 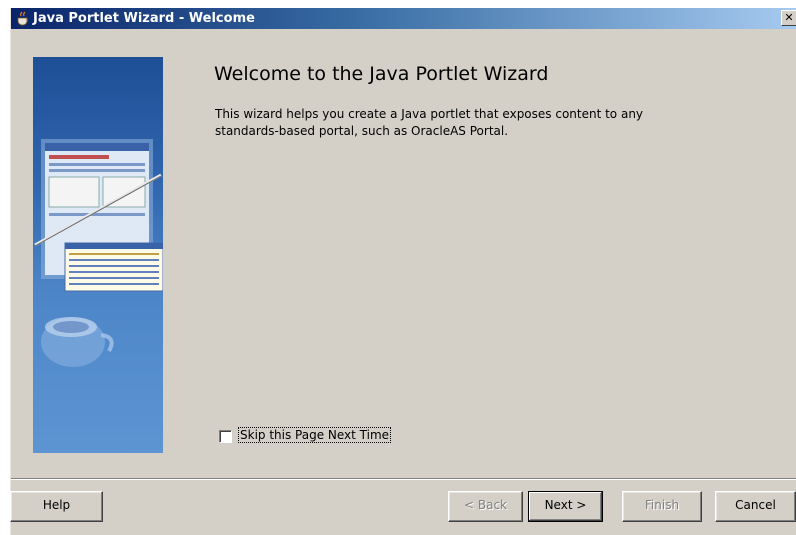 I want to click on button-separator, so click(x=403, y=479).